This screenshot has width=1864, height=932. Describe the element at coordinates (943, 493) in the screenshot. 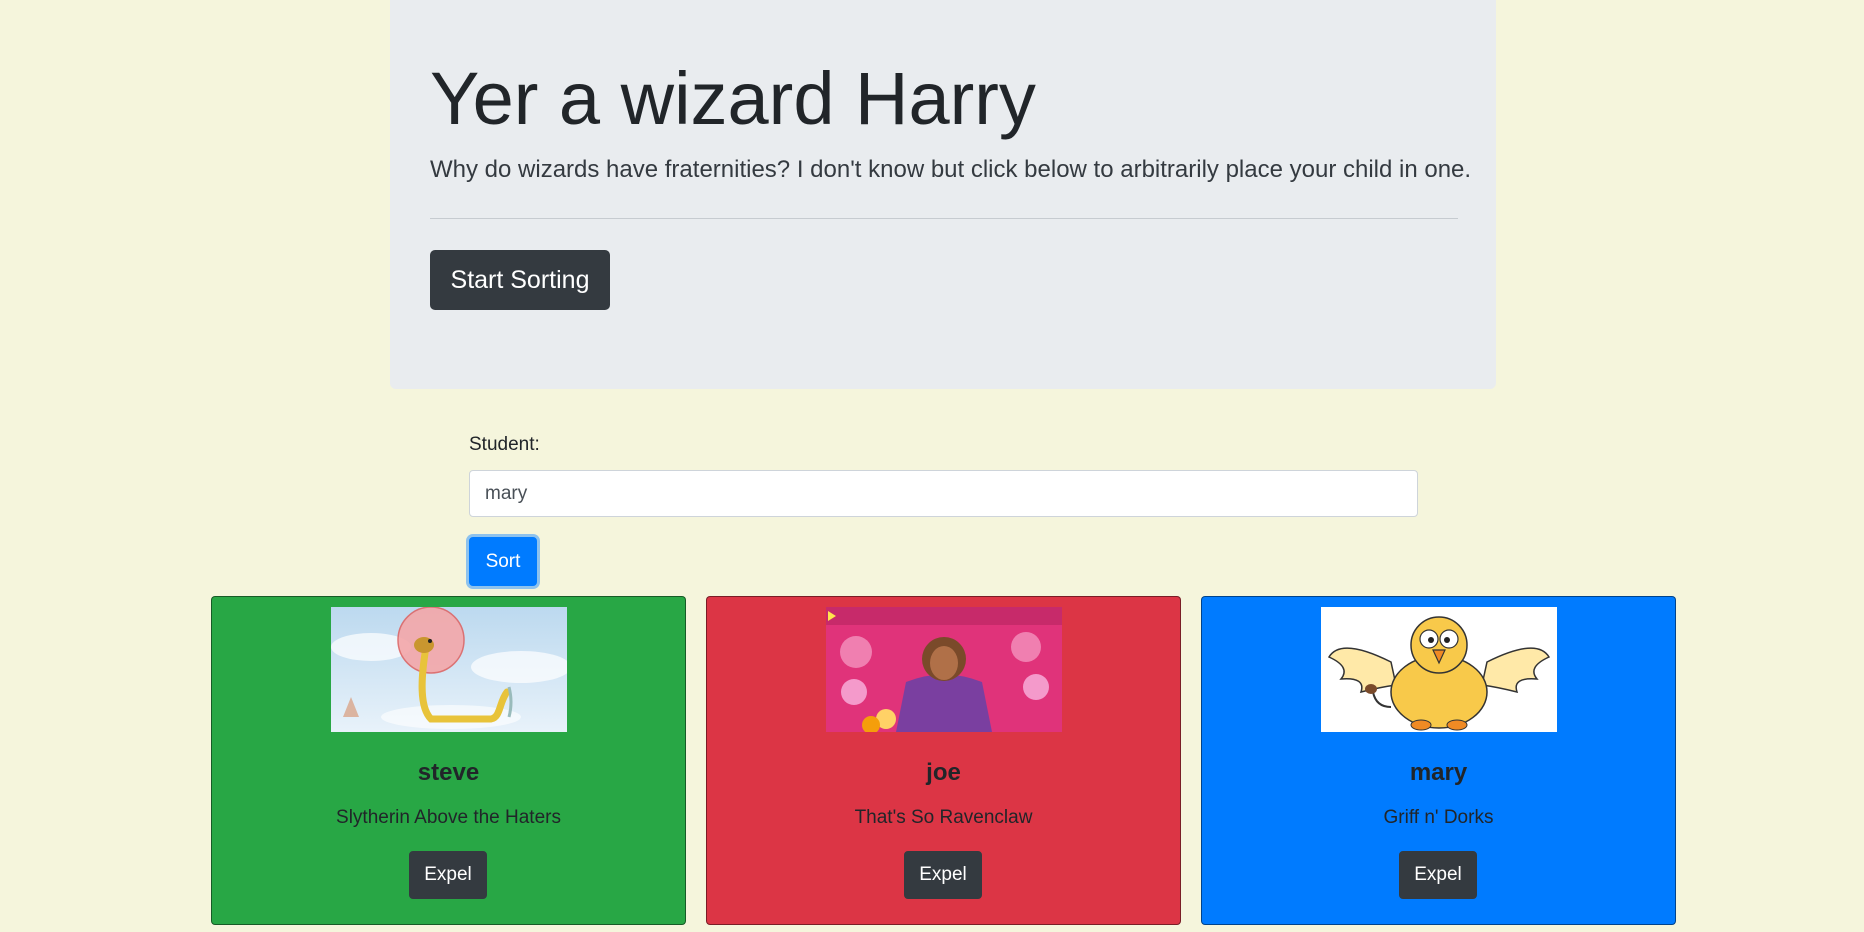

I see `student-name-input` at that location.